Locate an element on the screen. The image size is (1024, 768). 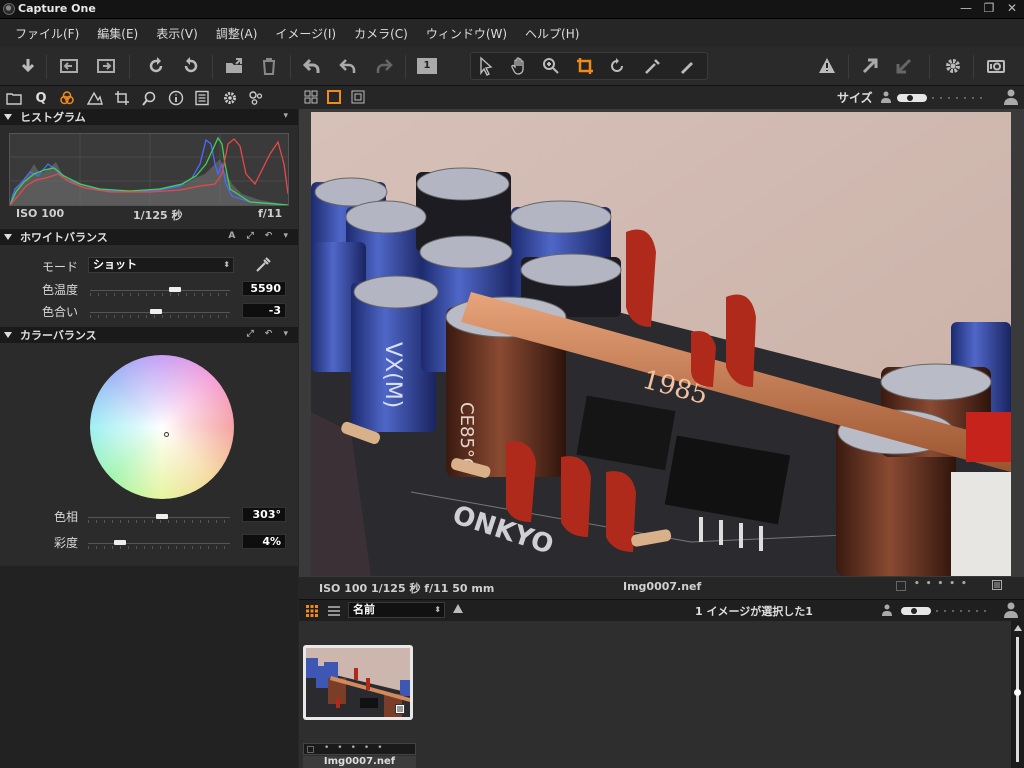
tab-settings is located at coordinates (230, 98).